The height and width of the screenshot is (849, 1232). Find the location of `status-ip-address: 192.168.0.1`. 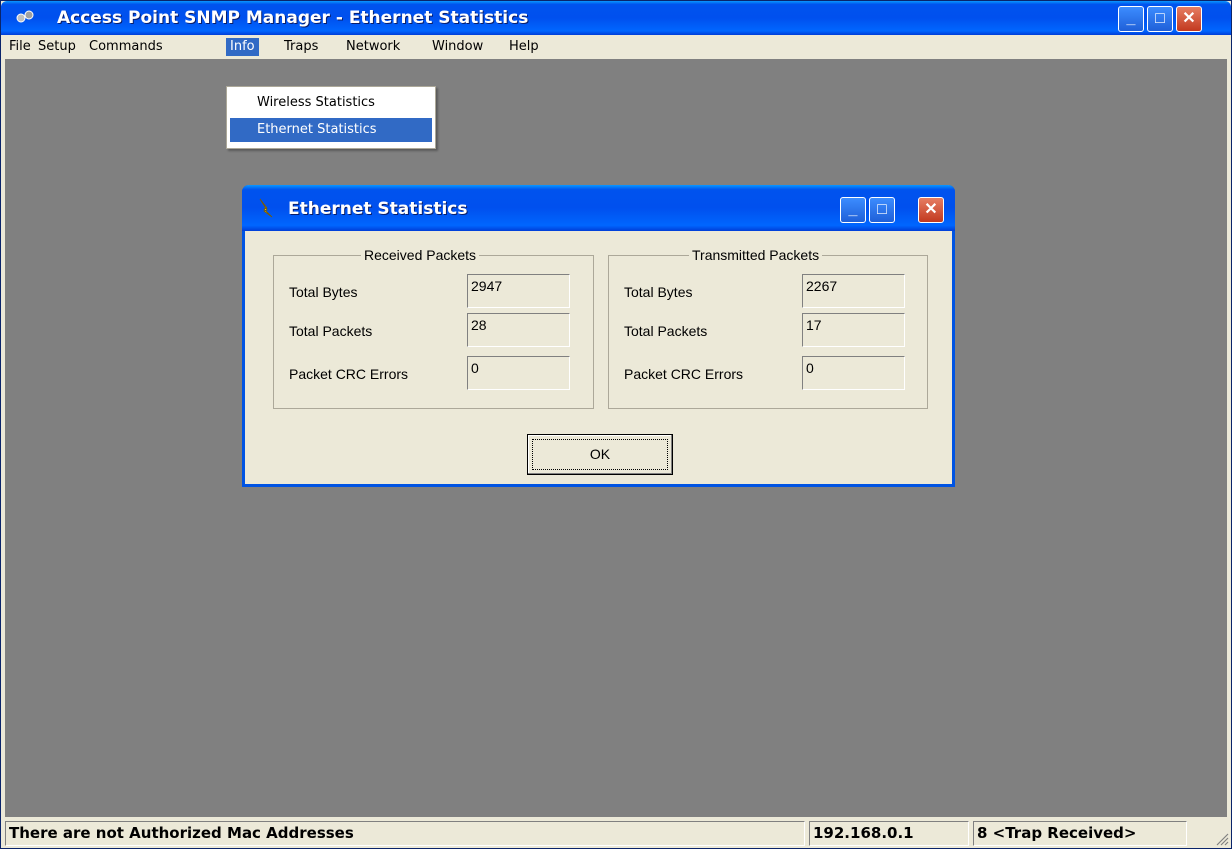

status-ip-address: 192.168.0.1 is located at coordinates (889, 833).